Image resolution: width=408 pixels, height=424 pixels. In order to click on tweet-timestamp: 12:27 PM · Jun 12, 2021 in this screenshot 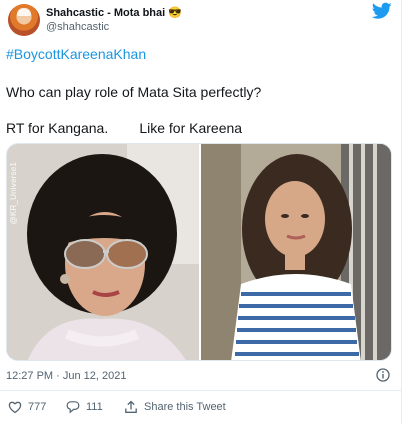, I will do `click(66, 376)`.